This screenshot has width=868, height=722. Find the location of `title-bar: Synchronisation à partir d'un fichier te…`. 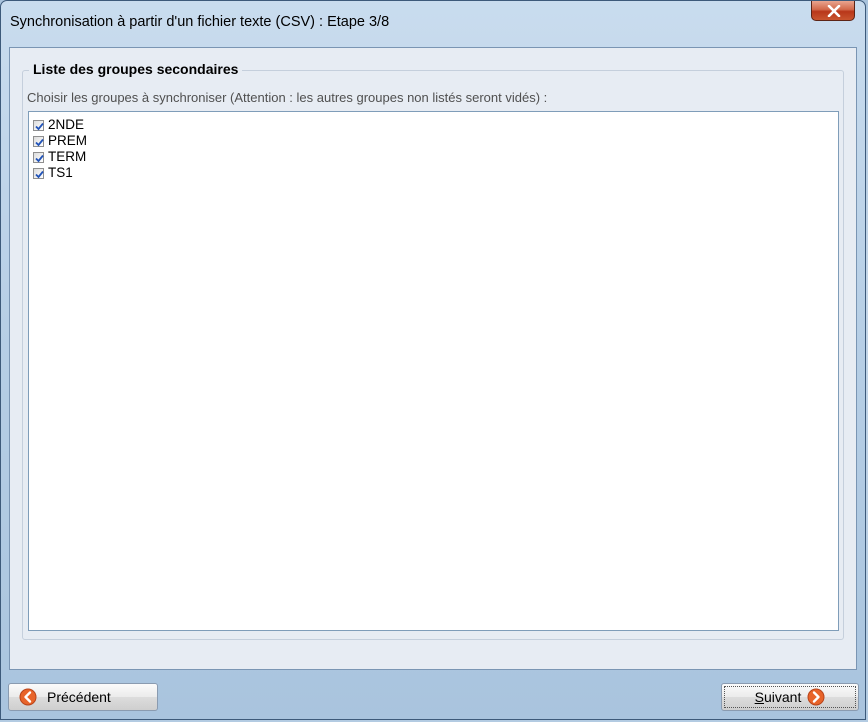

title-bar: Synchronisation à partir d'un fichier te… is located at coordinates (433, 24).